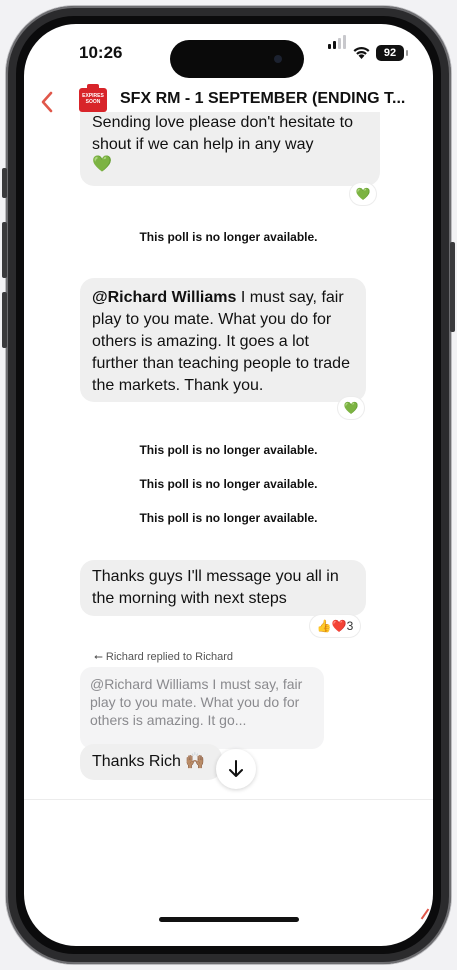 This screenshot has height=970, width=457. Describe the element at coordinates (4, 250) in the screenshot. I see `side-button-volume-up` at that location.